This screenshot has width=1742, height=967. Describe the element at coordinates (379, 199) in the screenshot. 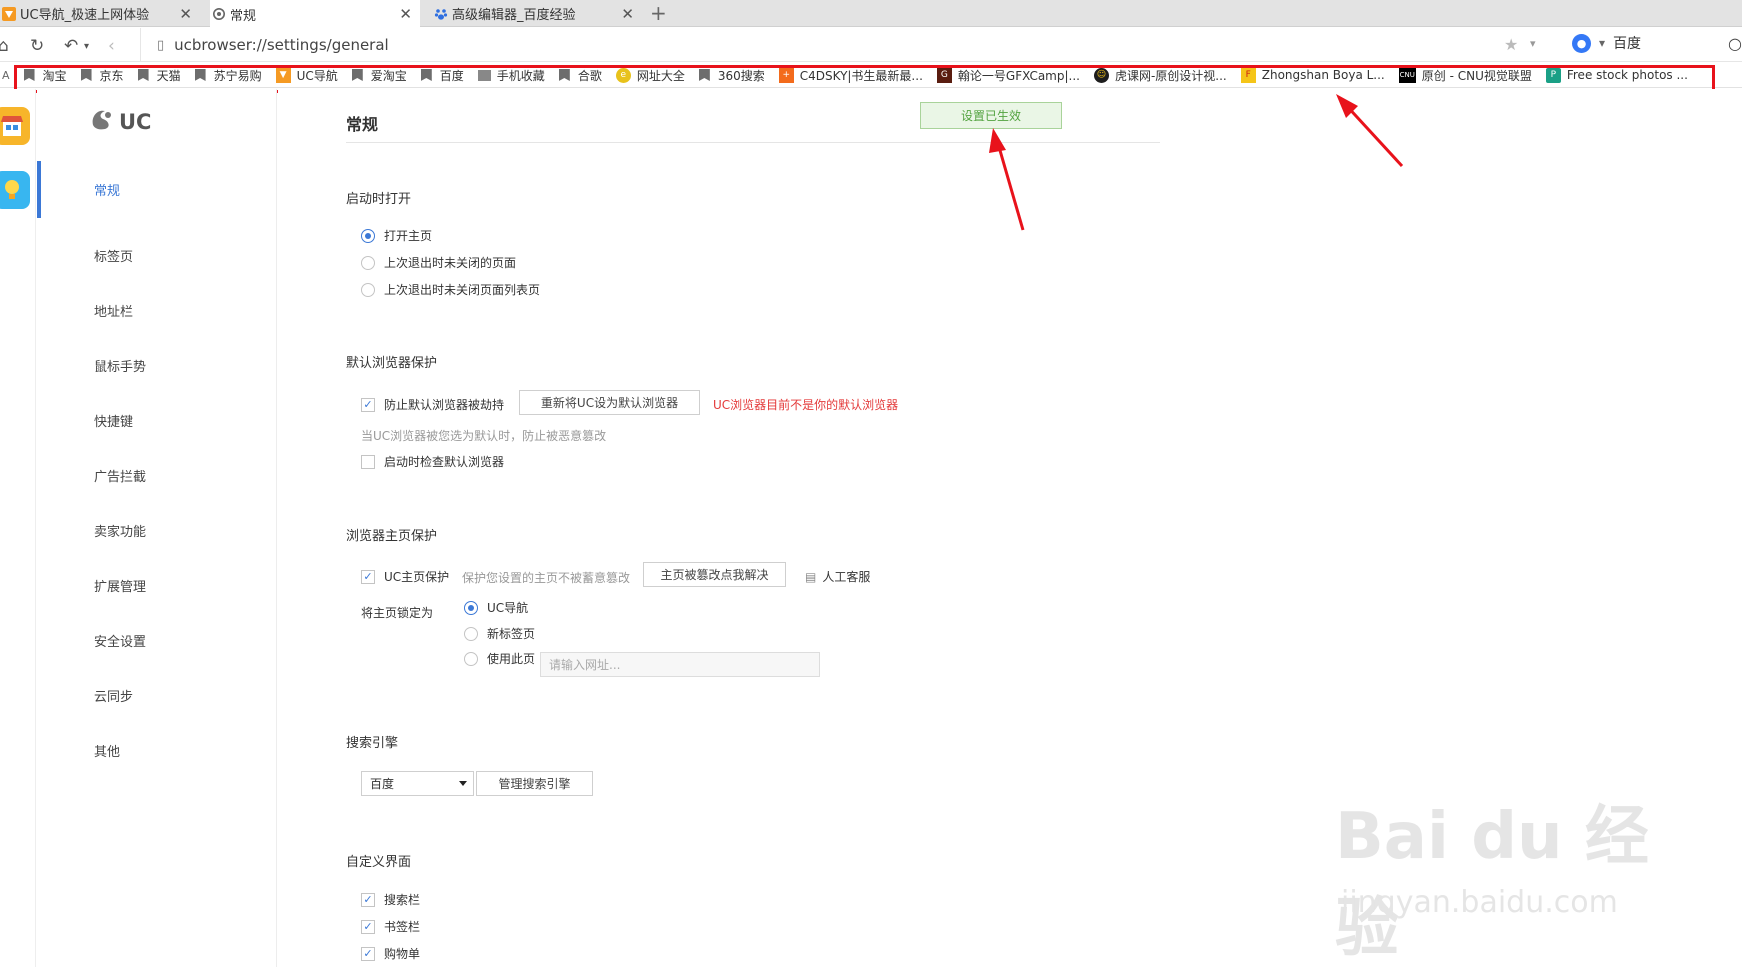

I see `startup-section-label: 启动时打开` at that location.